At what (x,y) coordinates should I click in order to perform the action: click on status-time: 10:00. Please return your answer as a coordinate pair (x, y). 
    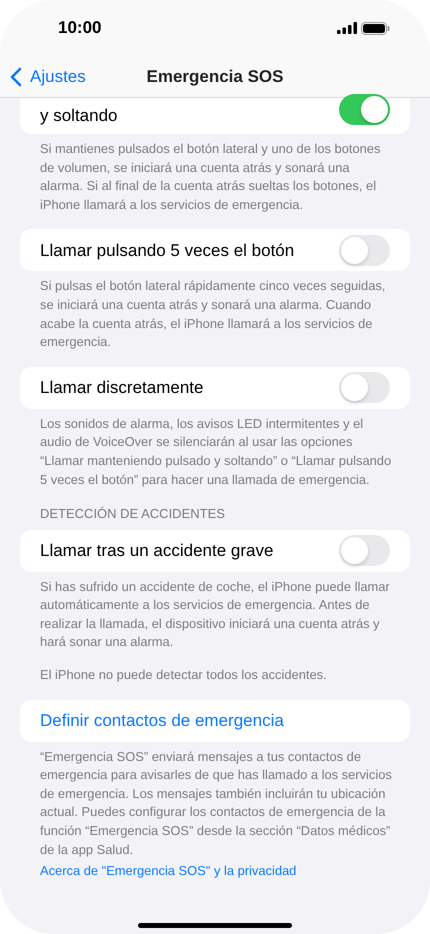
    Looking at the image, I should click on (80, 28).